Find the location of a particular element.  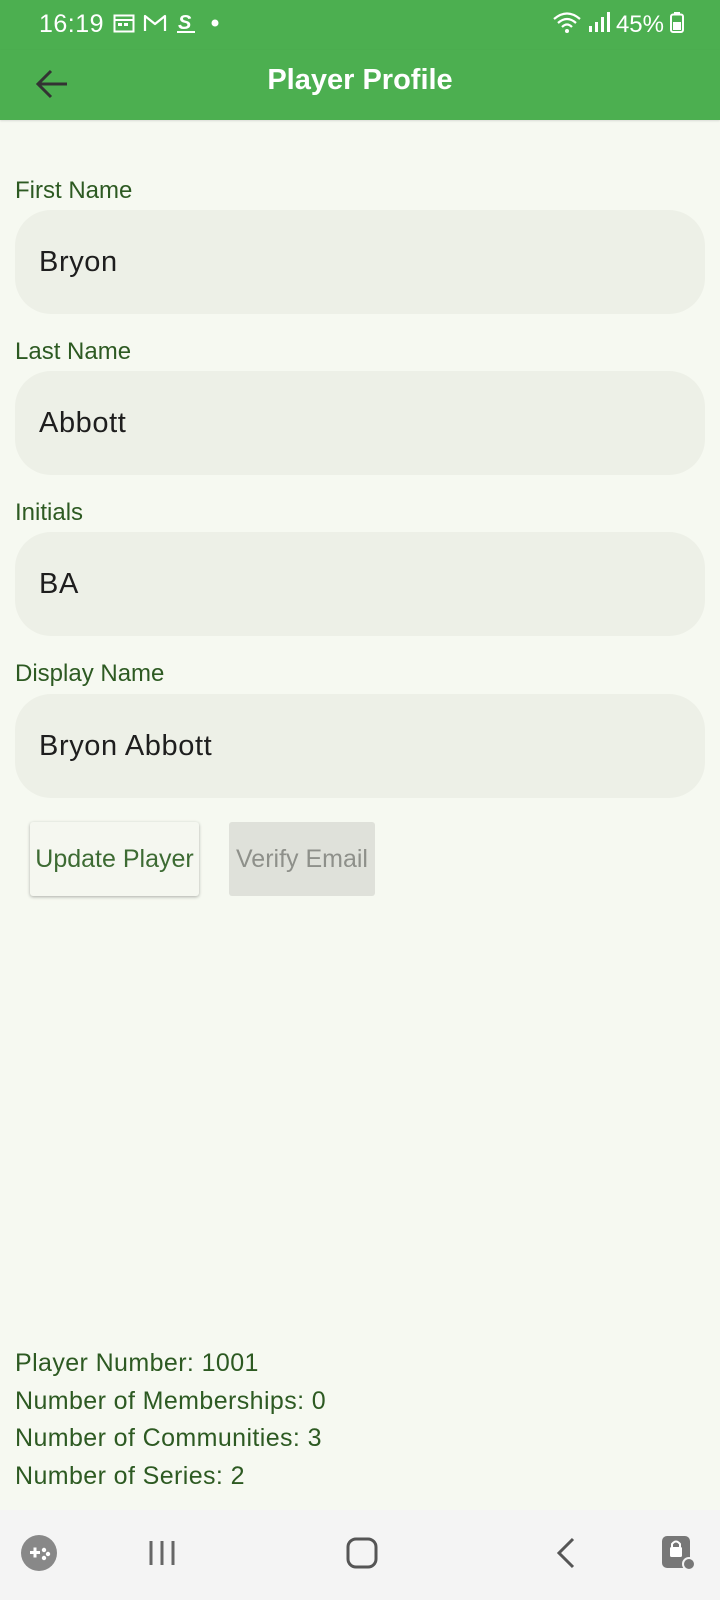

back-icon is located at coordinates (566, 1555).